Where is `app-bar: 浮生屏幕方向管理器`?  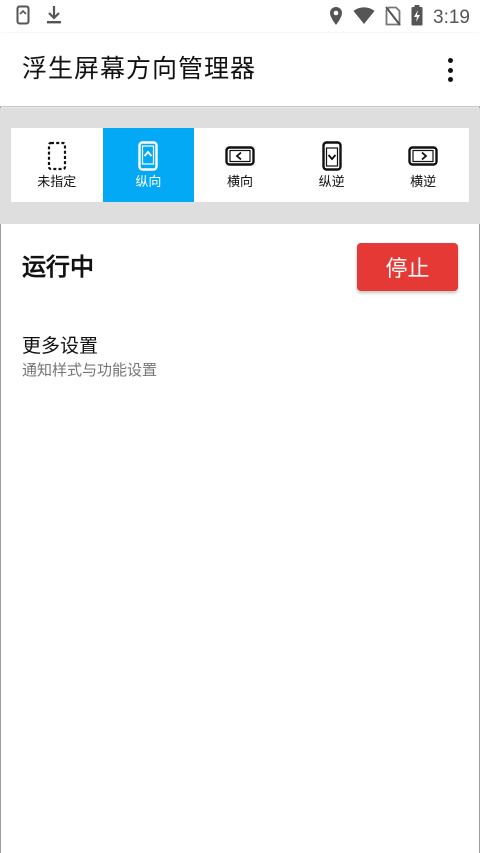
app-bar: 浮生屏幕方向管理器 is located at coordinates (240, 70).